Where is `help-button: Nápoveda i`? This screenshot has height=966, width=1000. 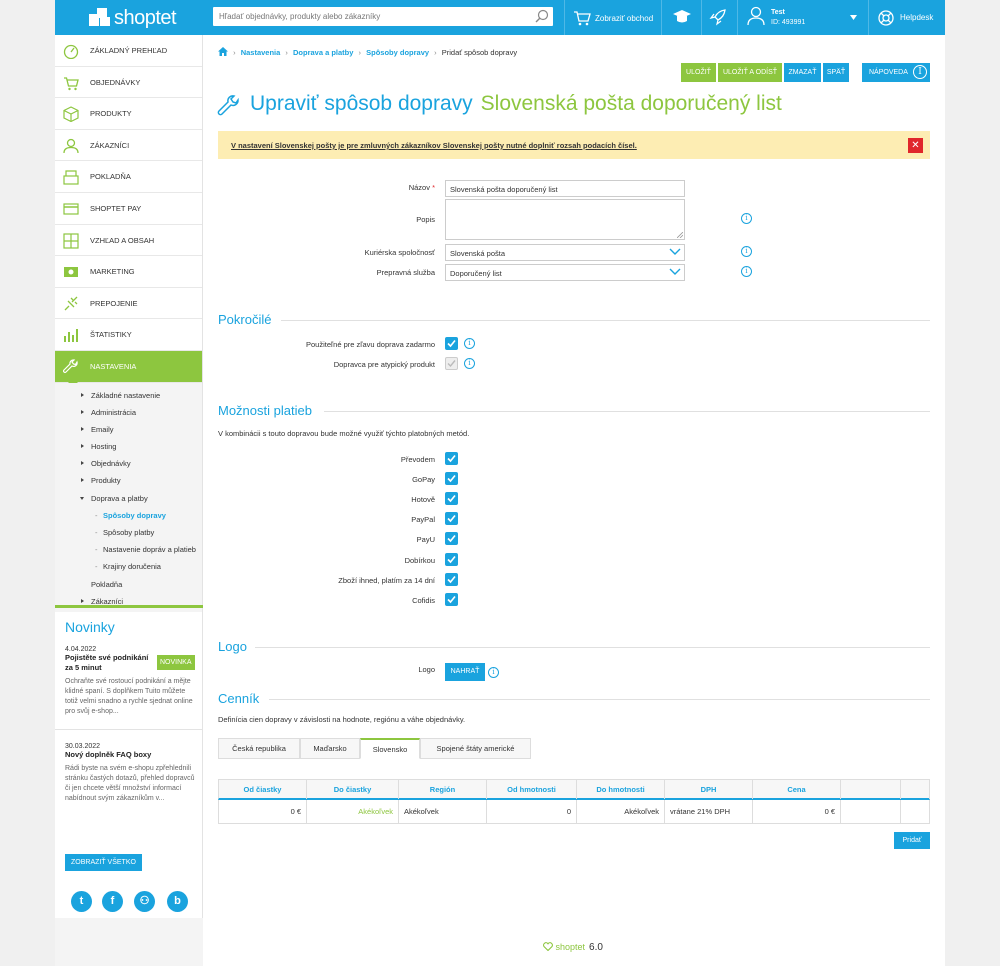 help-button: Nápoveda i is located at coordinates (896, 72).